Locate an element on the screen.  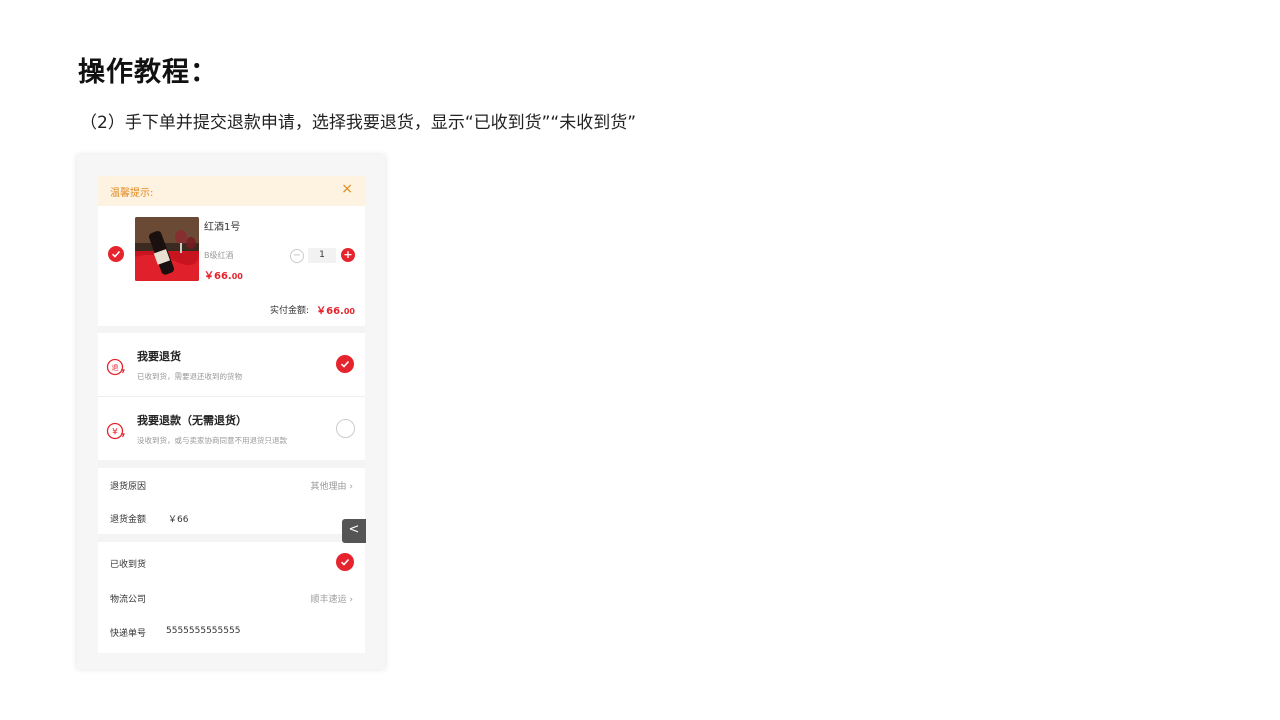
reason-label: 退货原因 is located at coordinates (128, 487).